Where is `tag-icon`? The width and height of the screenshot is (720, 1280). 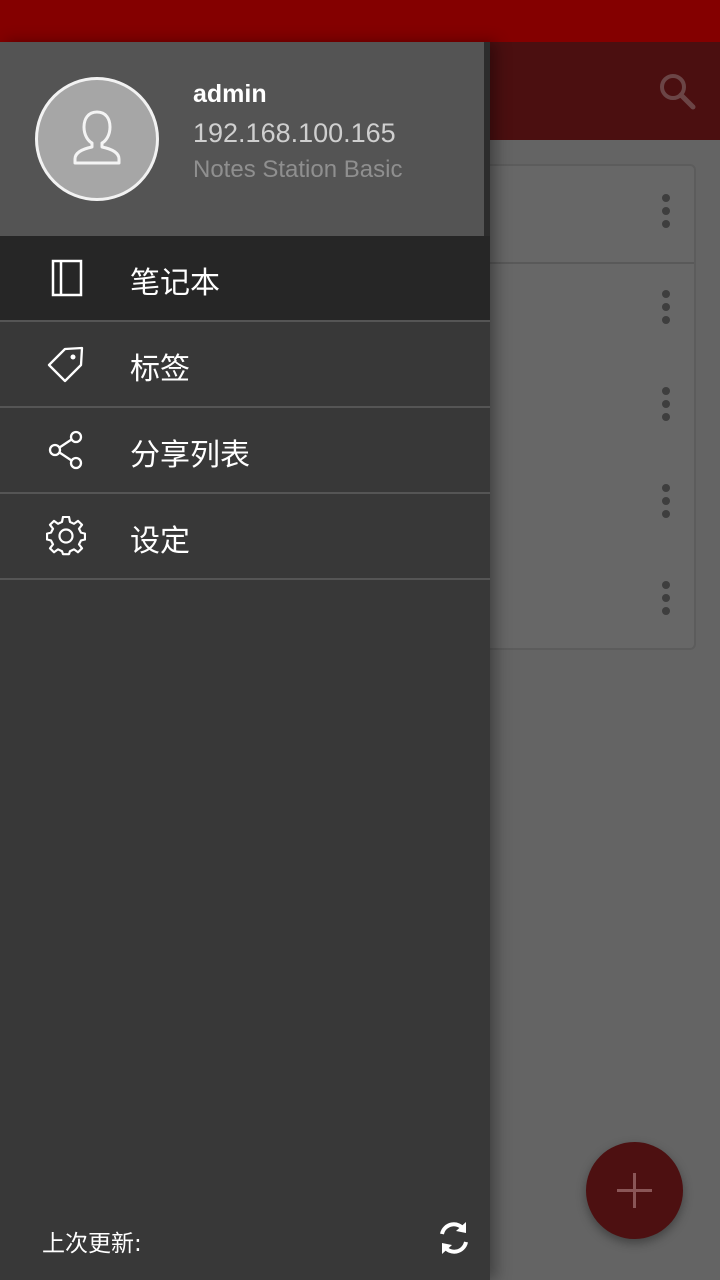
tag-icon is located at coordinates (65, 364).